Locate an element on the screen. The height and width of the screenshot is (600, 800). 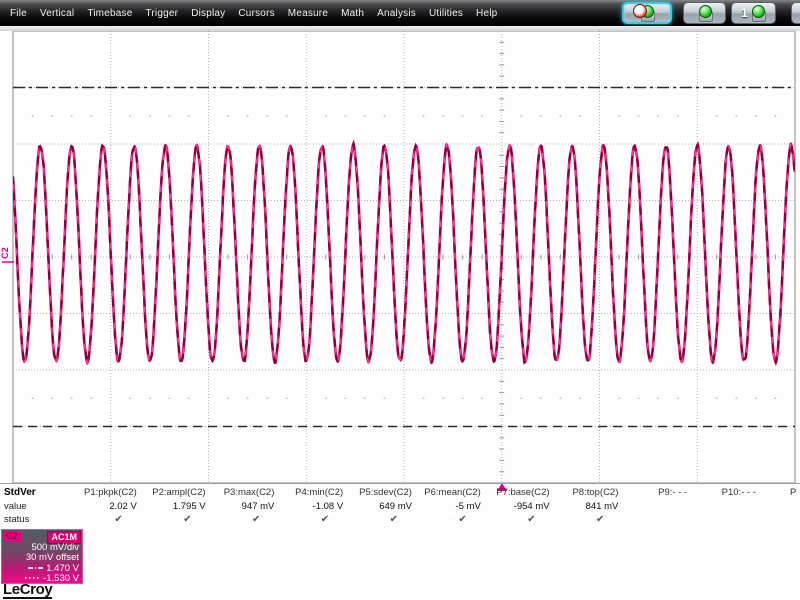
measure-p8-value: 841 mV is located at coordinates (602, 506).